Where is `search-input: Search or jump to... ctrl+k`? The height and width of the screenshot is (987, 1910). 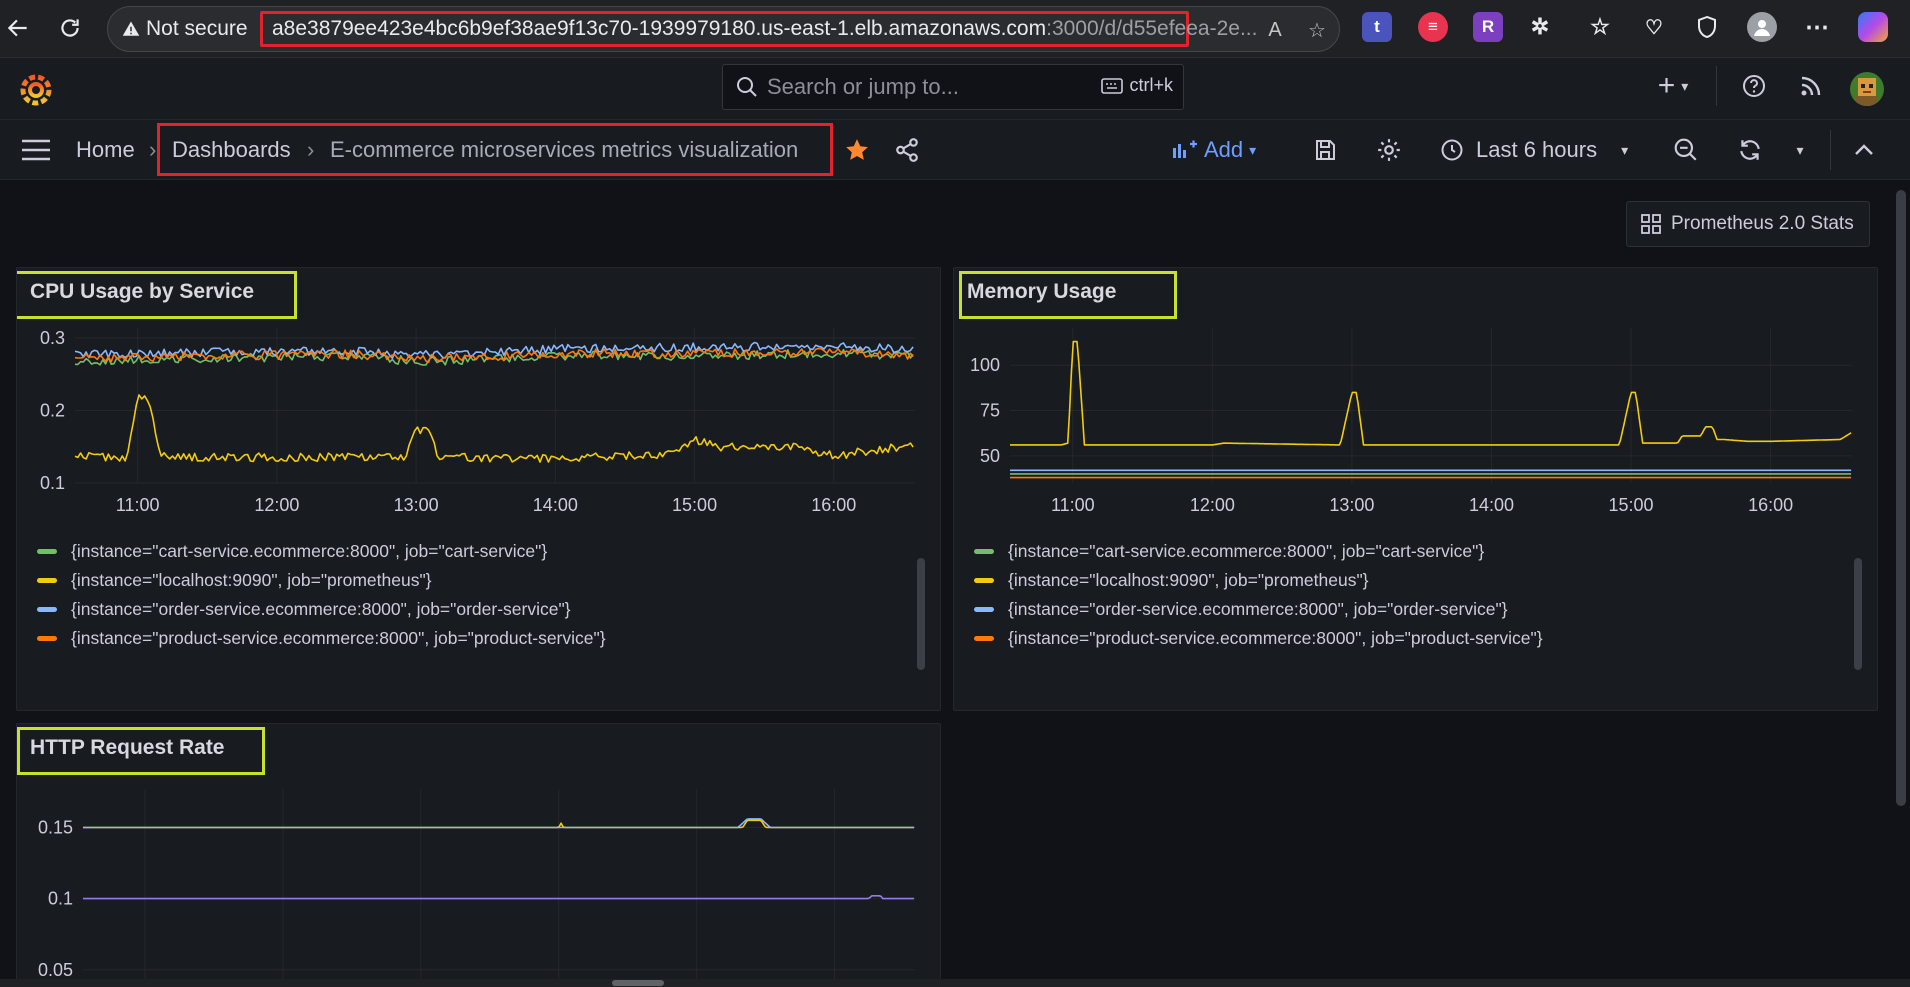 search-input: Search or jump to... ctrl+k is located at coordinates (953, 87).